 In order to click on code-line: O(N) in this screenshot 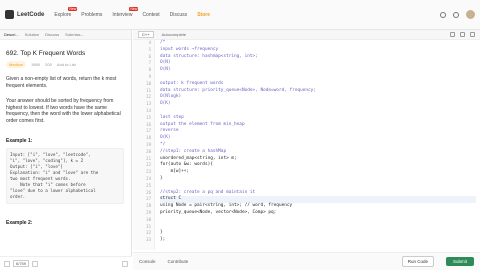, I will do `click(165, 70)`.